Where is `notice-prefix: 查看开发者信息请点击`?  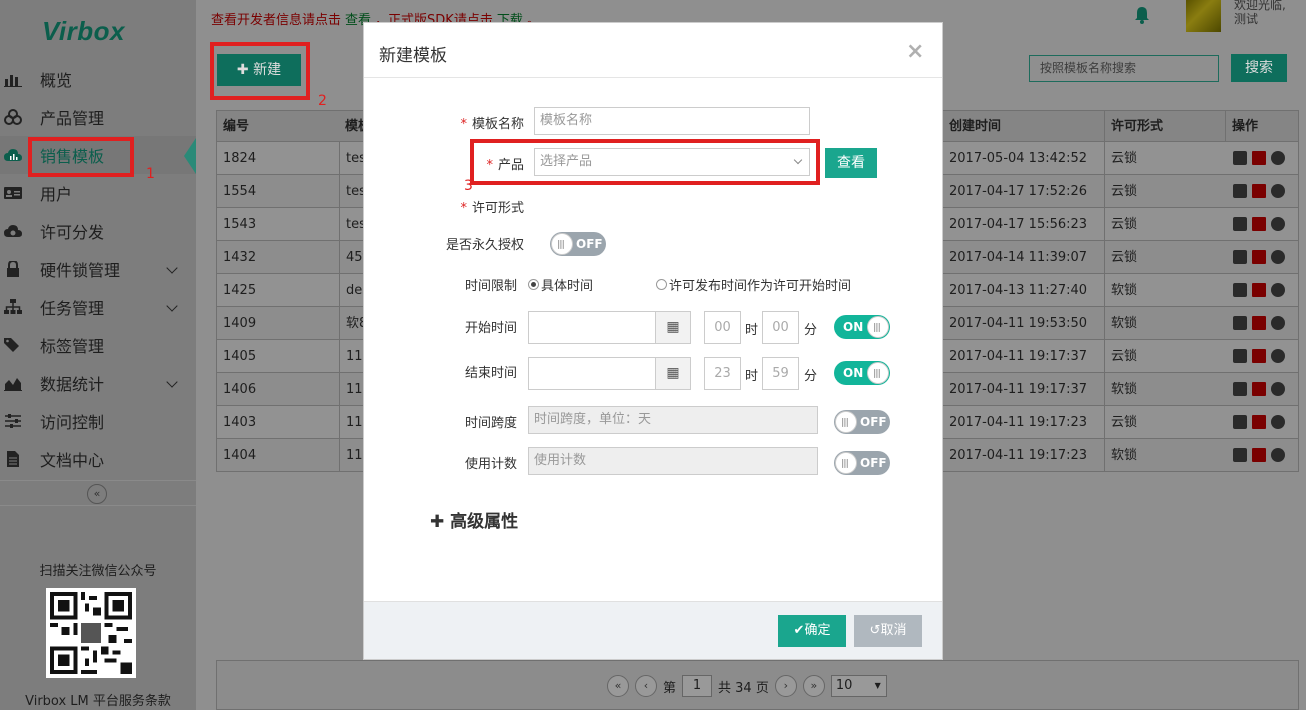
notice-prefix: 查看开发者信息请点击 is located at coordinates (276, 20).